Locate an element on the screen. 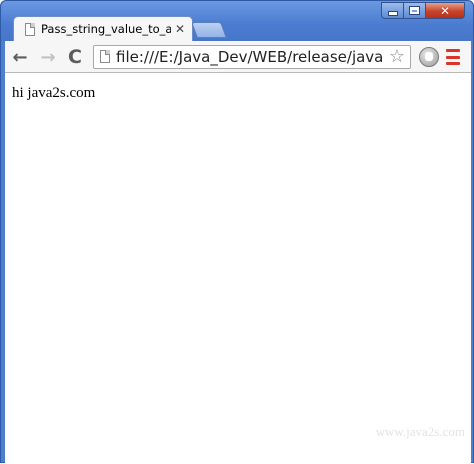  close-icon: ✕ is located at coordinates (445, 10).